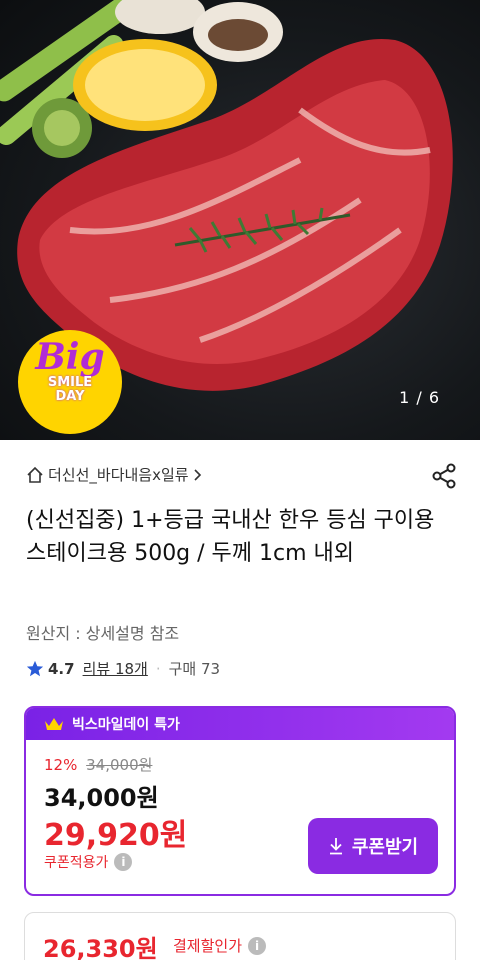 This screenshot has width=480, height=960. I want to click on crown-icon, so click(54, 724).